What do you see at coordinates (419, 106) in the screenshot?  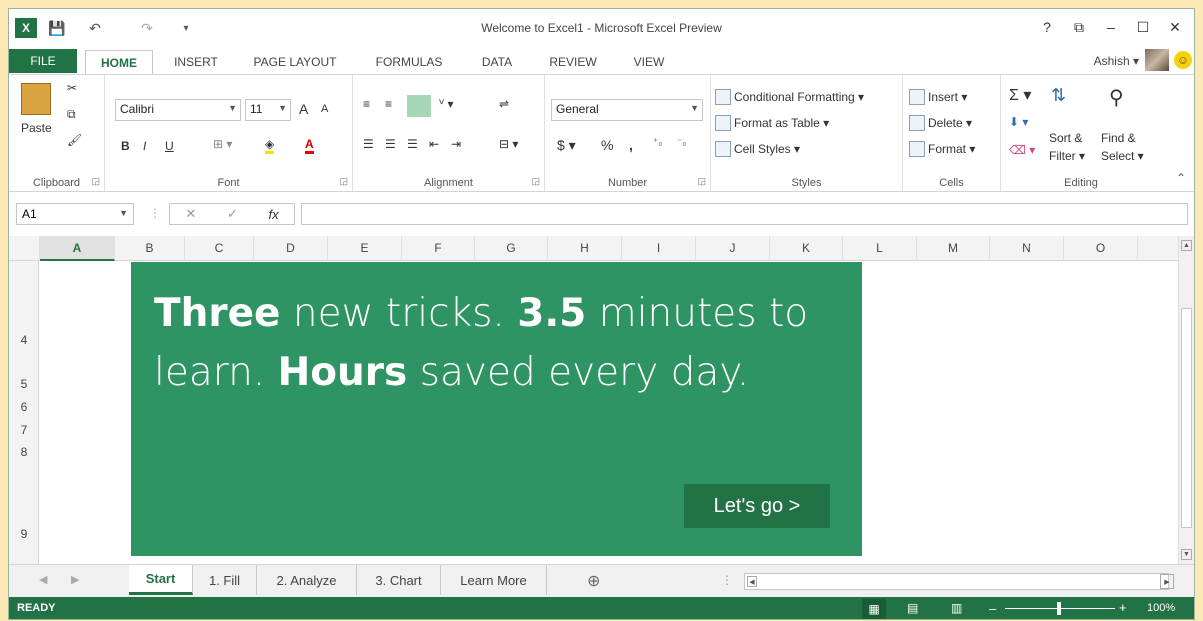 I see `align-bottom-icon` at bounding box center [419, 106].